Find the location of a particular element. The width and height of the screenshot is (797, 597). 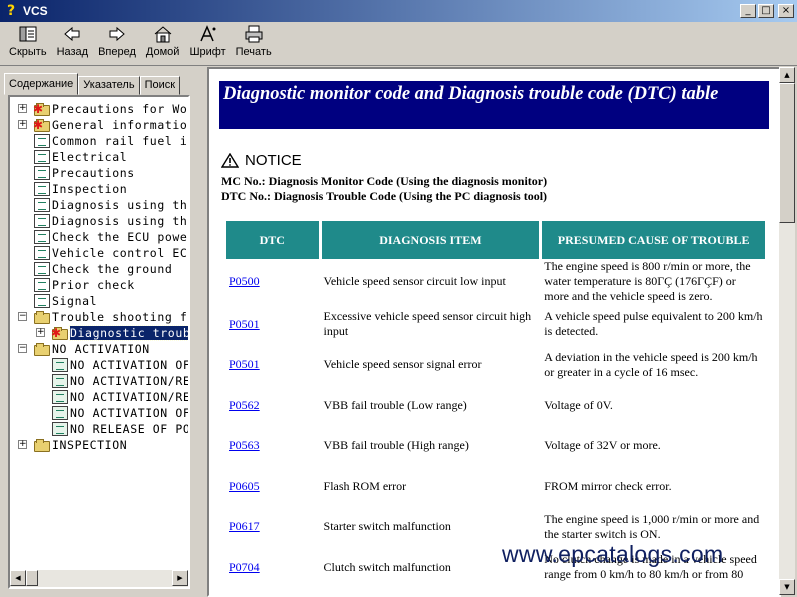

back-button: Назад is located at coordinates (73, 43).